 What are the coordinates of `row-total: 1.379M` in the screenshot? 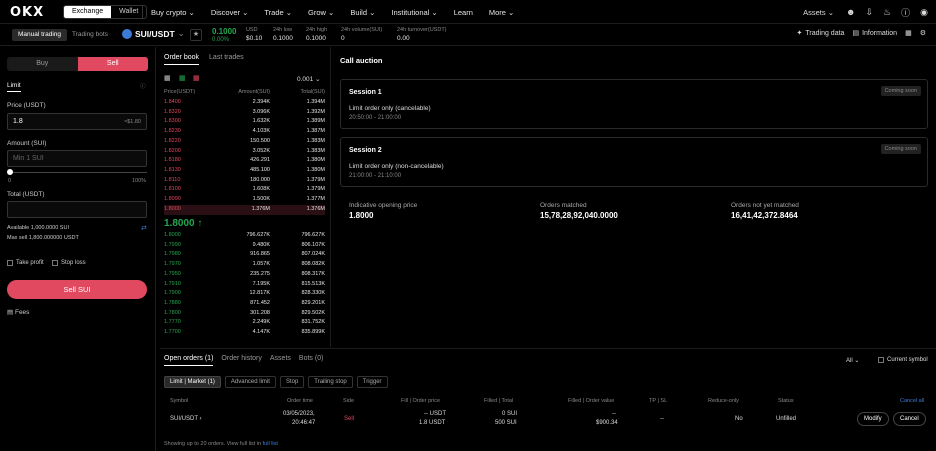 It's located at (315, 179).